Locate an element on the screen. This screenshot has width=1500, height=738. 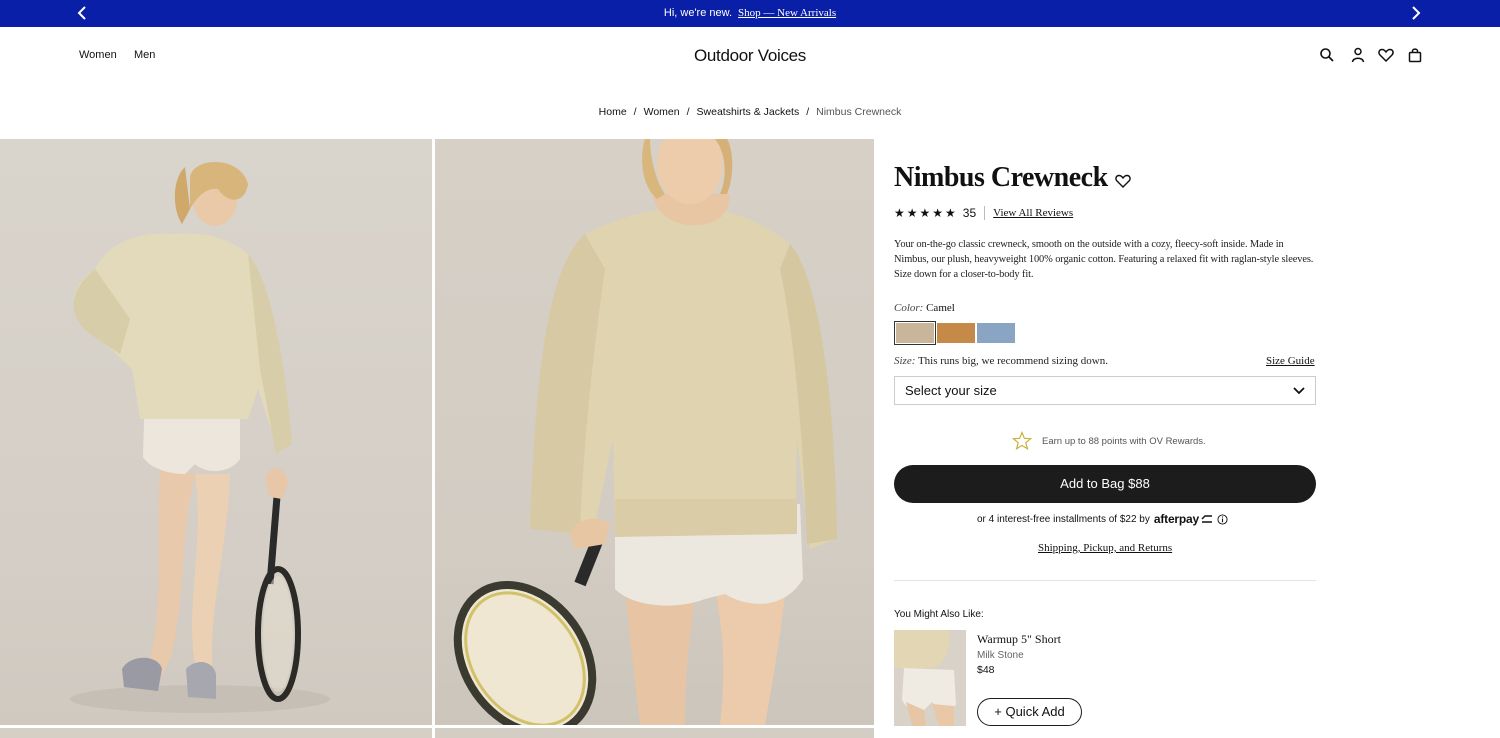
size-select-value: Select your size is located at coordinates (951, 390).